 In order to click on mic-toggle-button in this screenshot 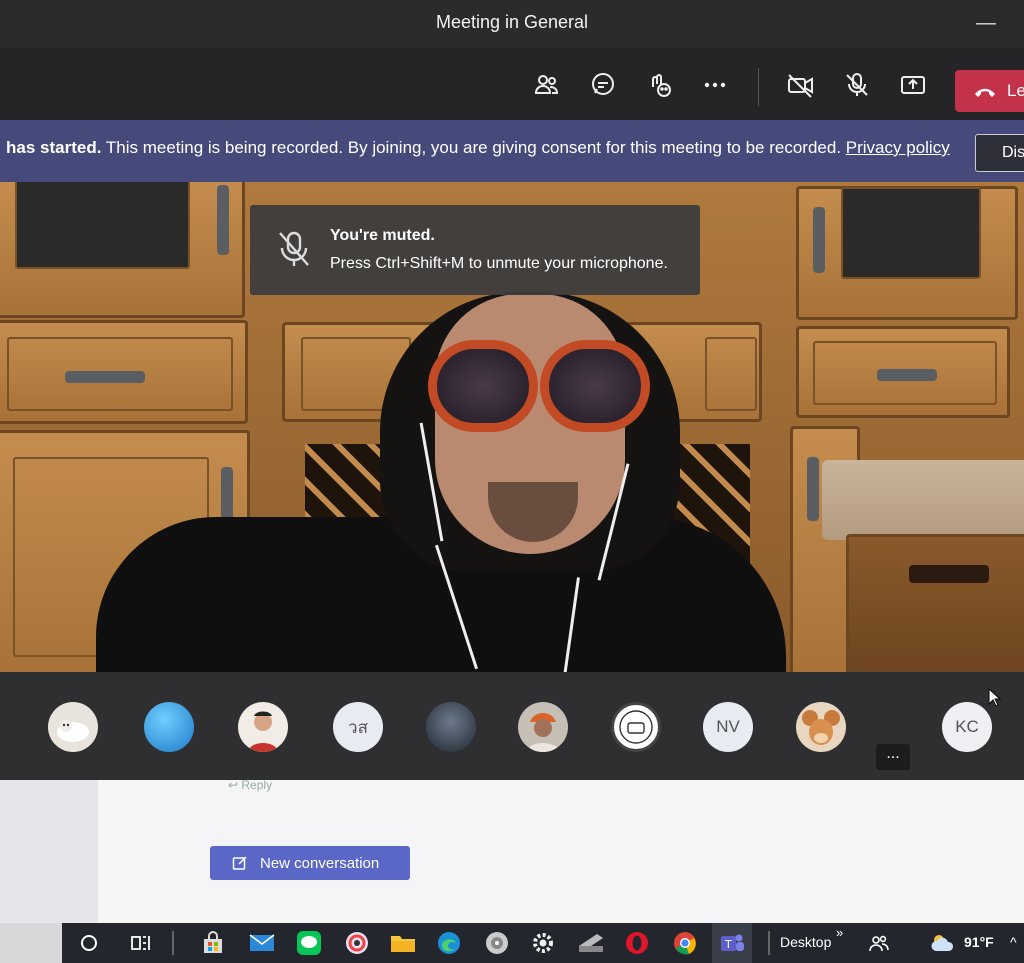, I will do `click(857, 85)`.